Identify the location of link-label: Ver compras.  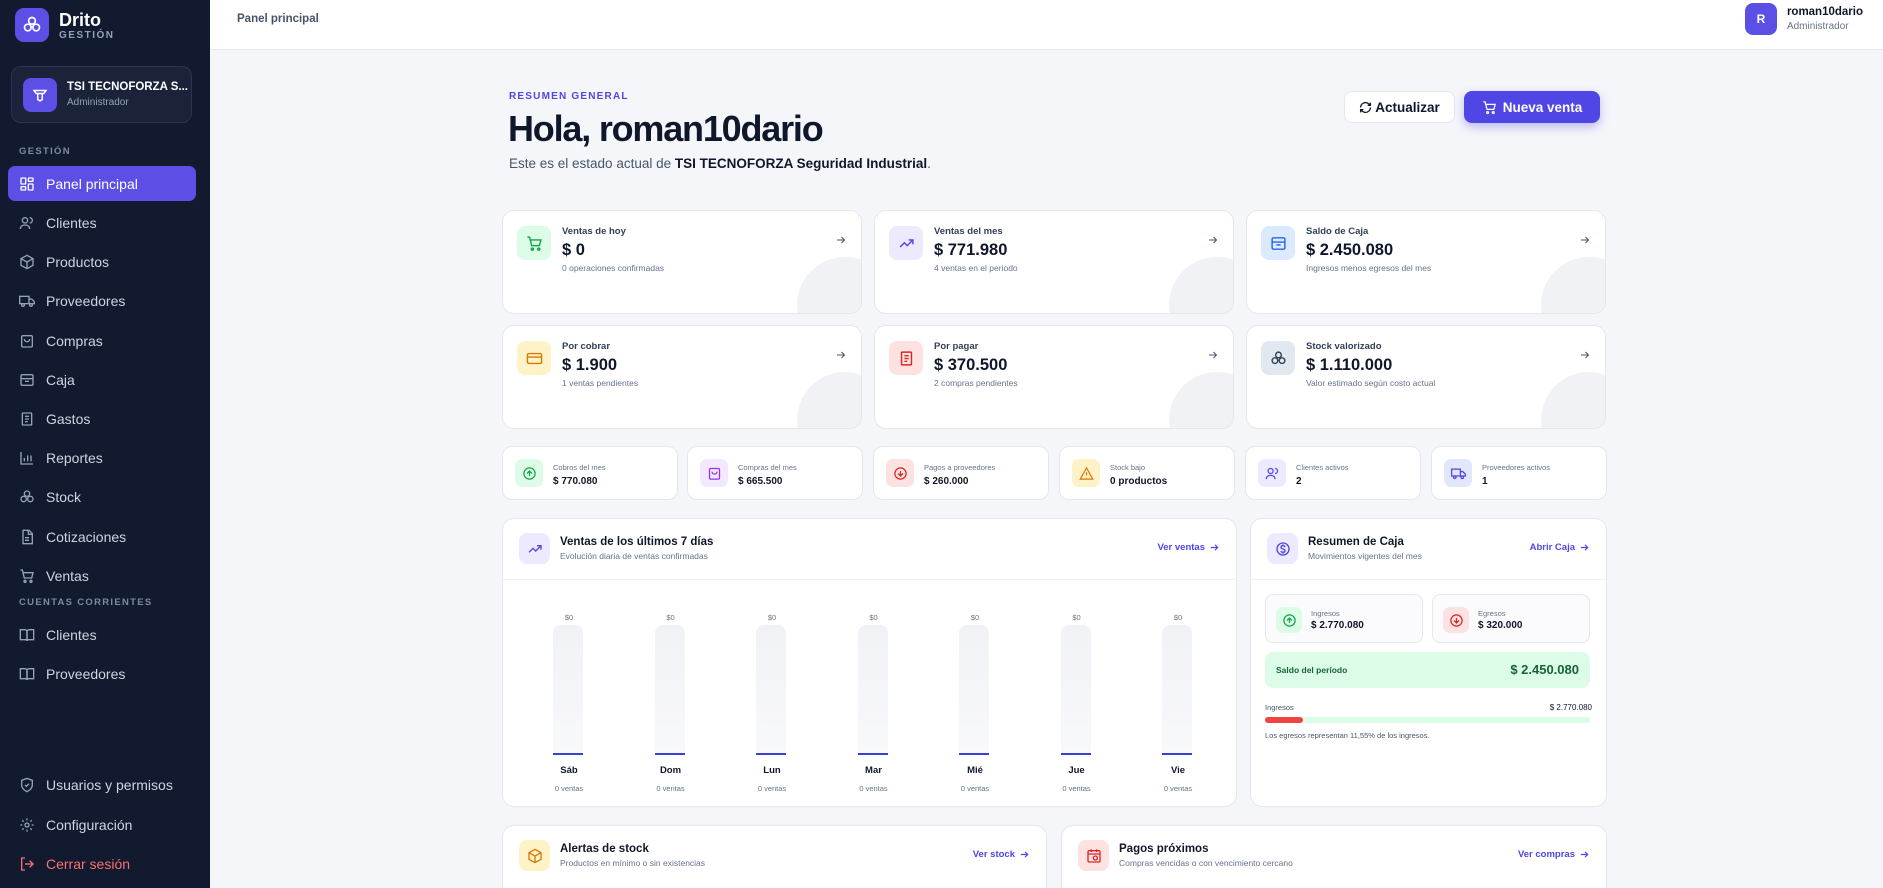
(1546, 854).